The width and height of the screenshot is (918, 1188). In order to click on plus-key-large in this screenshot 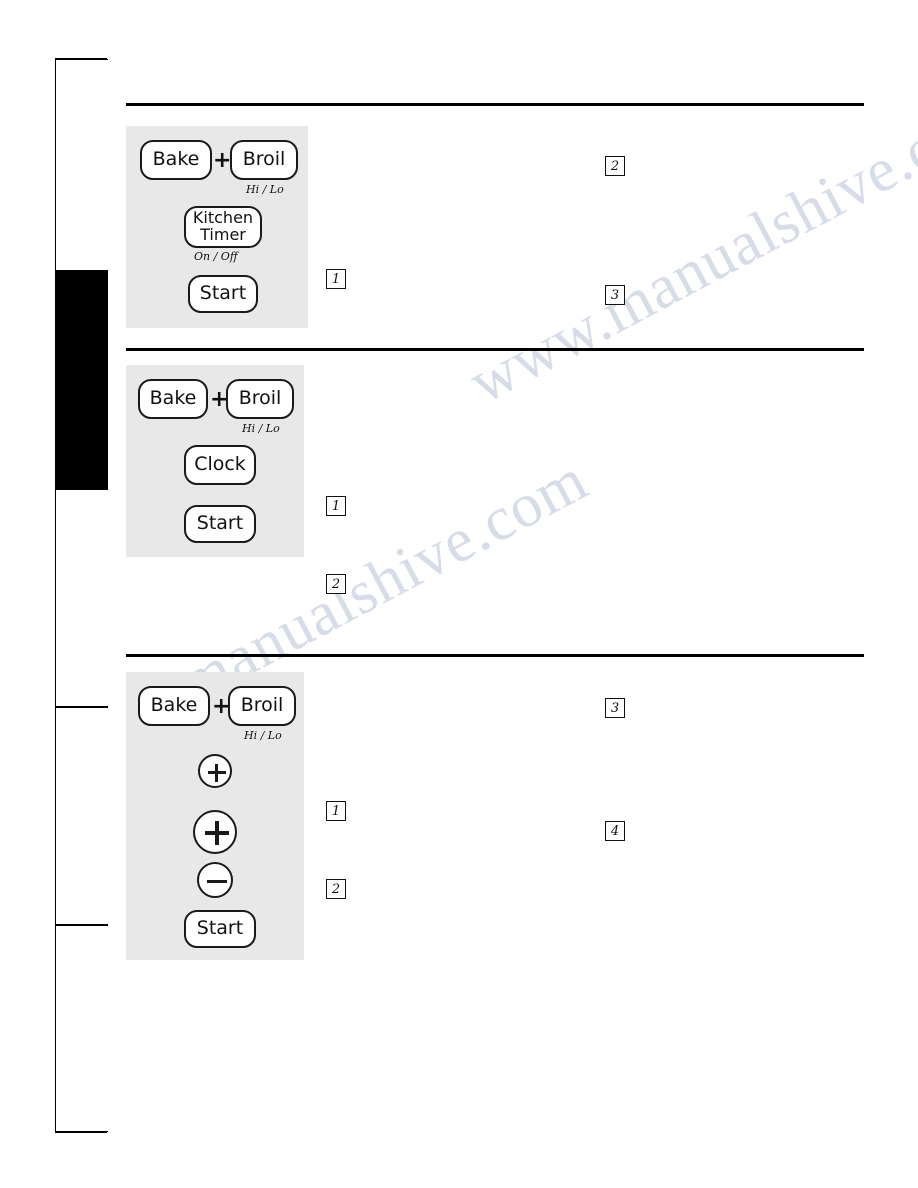, I will do `click(215, 832)`.